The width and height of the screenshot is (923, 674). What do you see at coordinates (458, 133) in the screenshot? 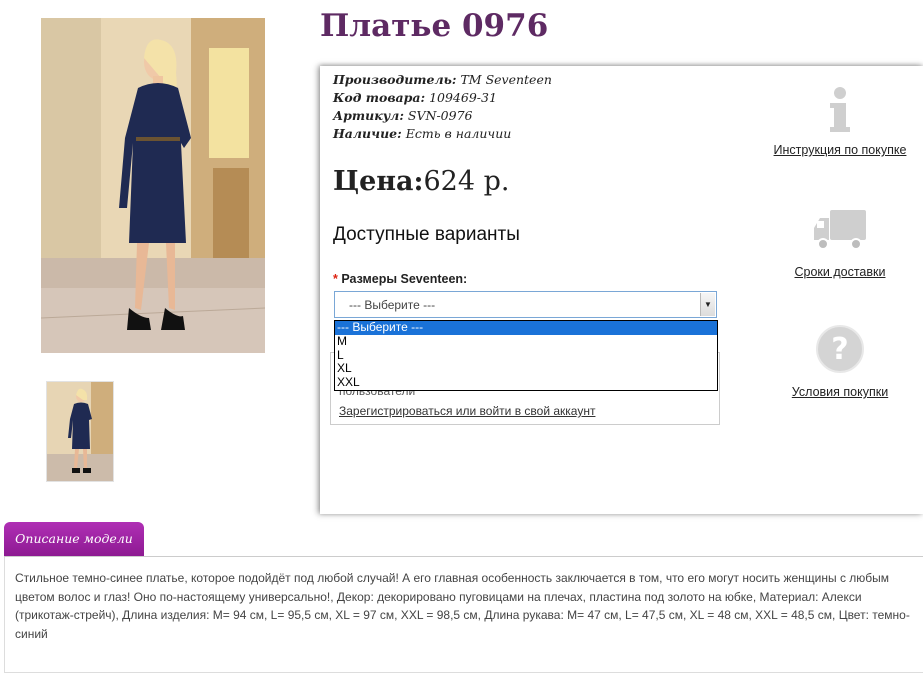
I see `availability-value: Есть в наличии` at bounding box center [458, 133].